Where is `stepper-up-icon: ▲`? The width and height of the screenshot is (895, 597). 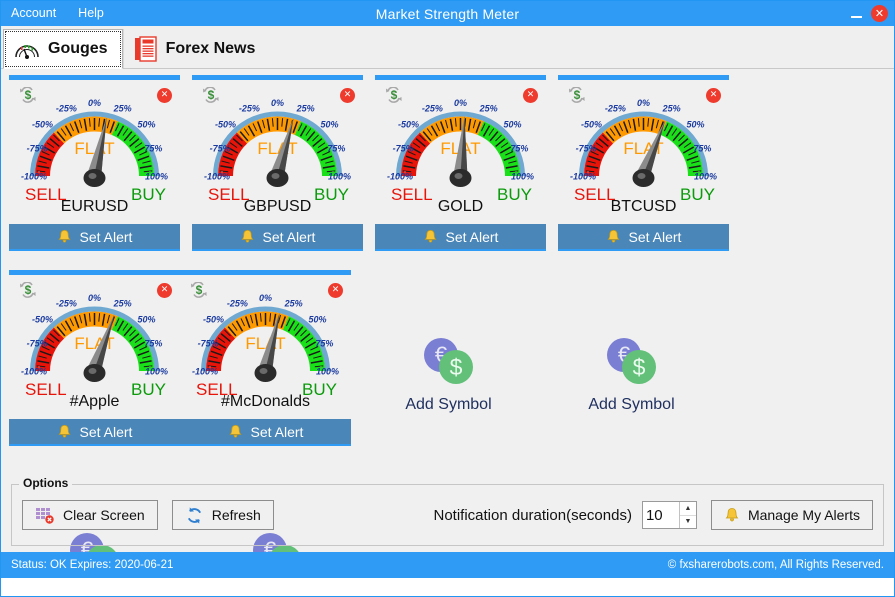 stepper-up-icon: ▲ is located at coordinates (687, 509).